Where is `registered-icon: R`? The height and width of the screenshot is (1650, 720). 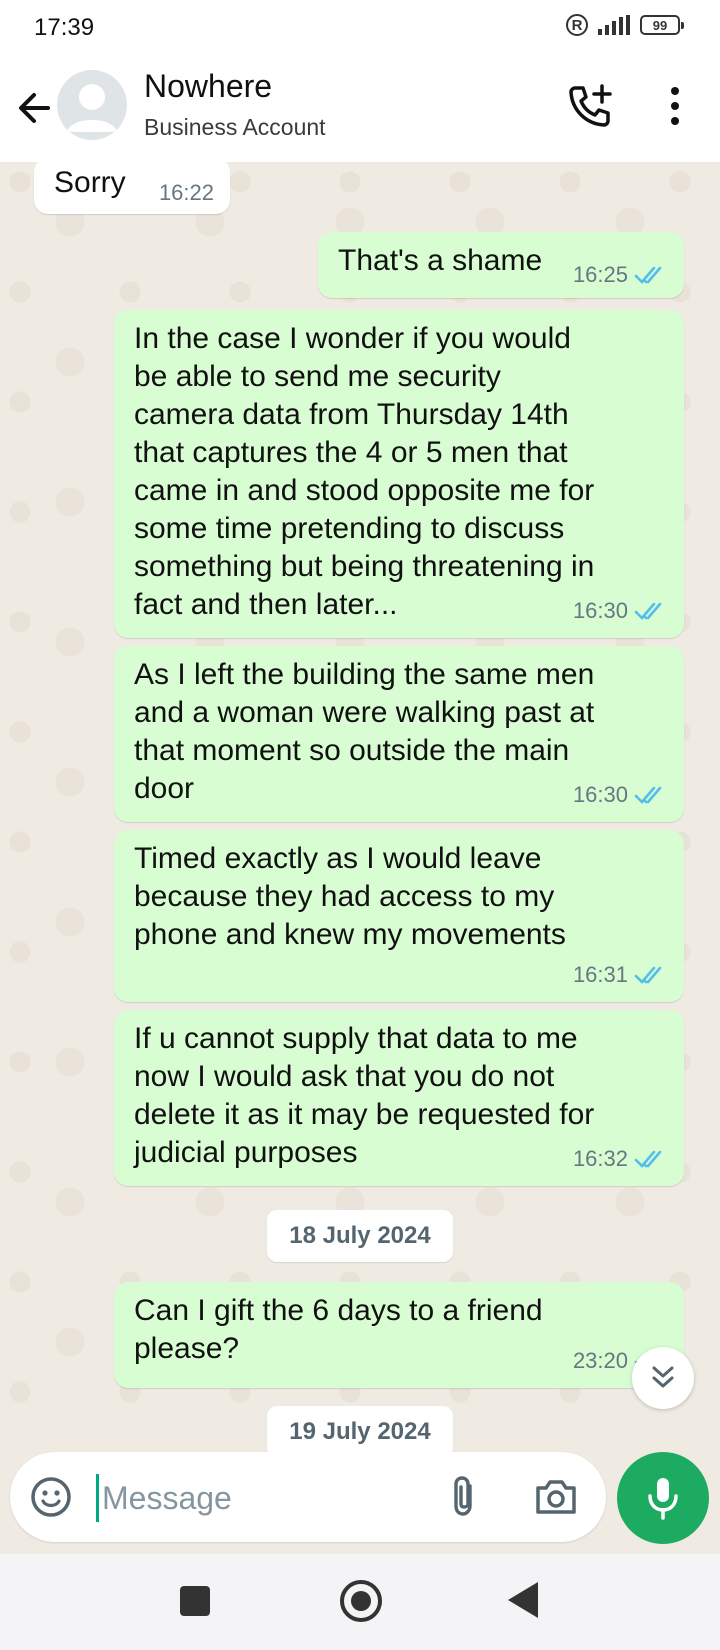 registered-icon: R is located at coordinates (577, 25).